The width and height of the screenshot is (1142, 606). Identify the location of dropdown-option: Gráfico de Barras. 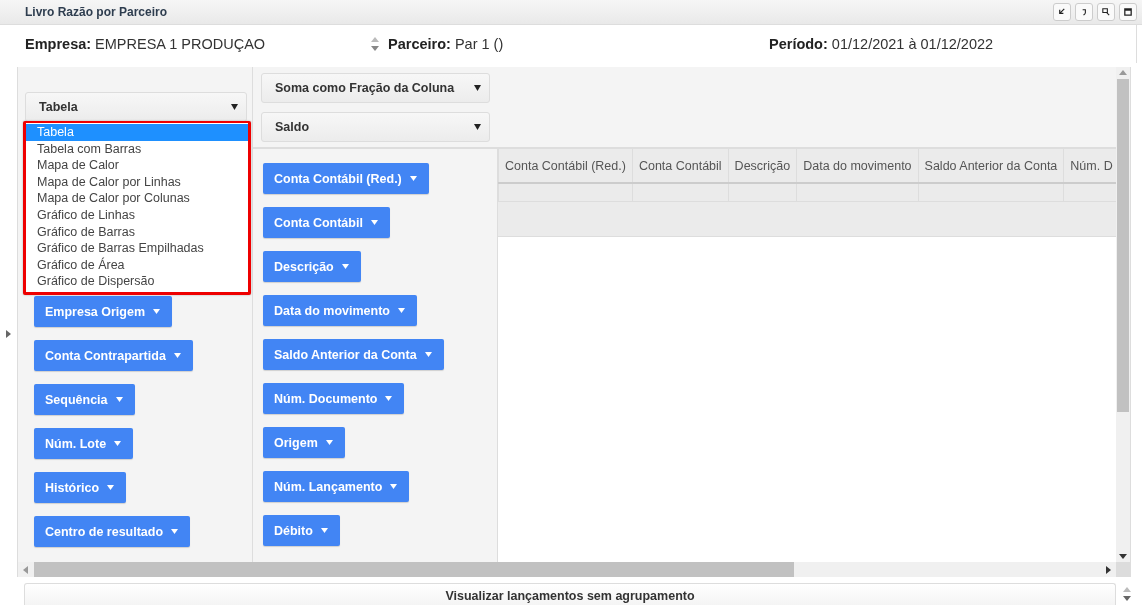
(137, 232).